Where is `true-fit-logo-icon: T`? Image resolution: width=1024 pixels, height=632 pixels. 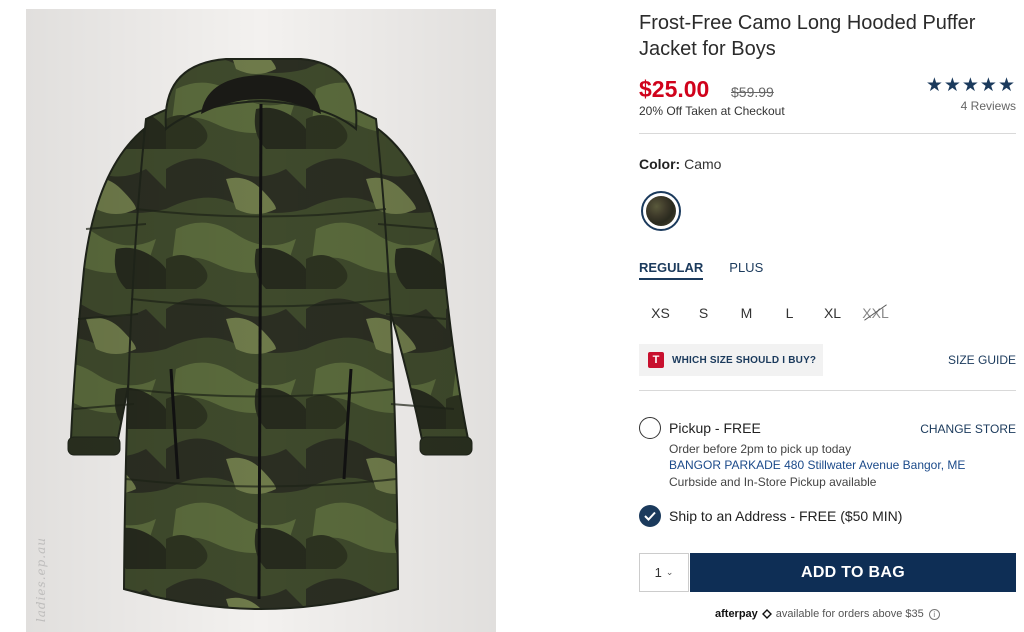
true-fit-logo-icon: T is located at coordinates (656, 360).